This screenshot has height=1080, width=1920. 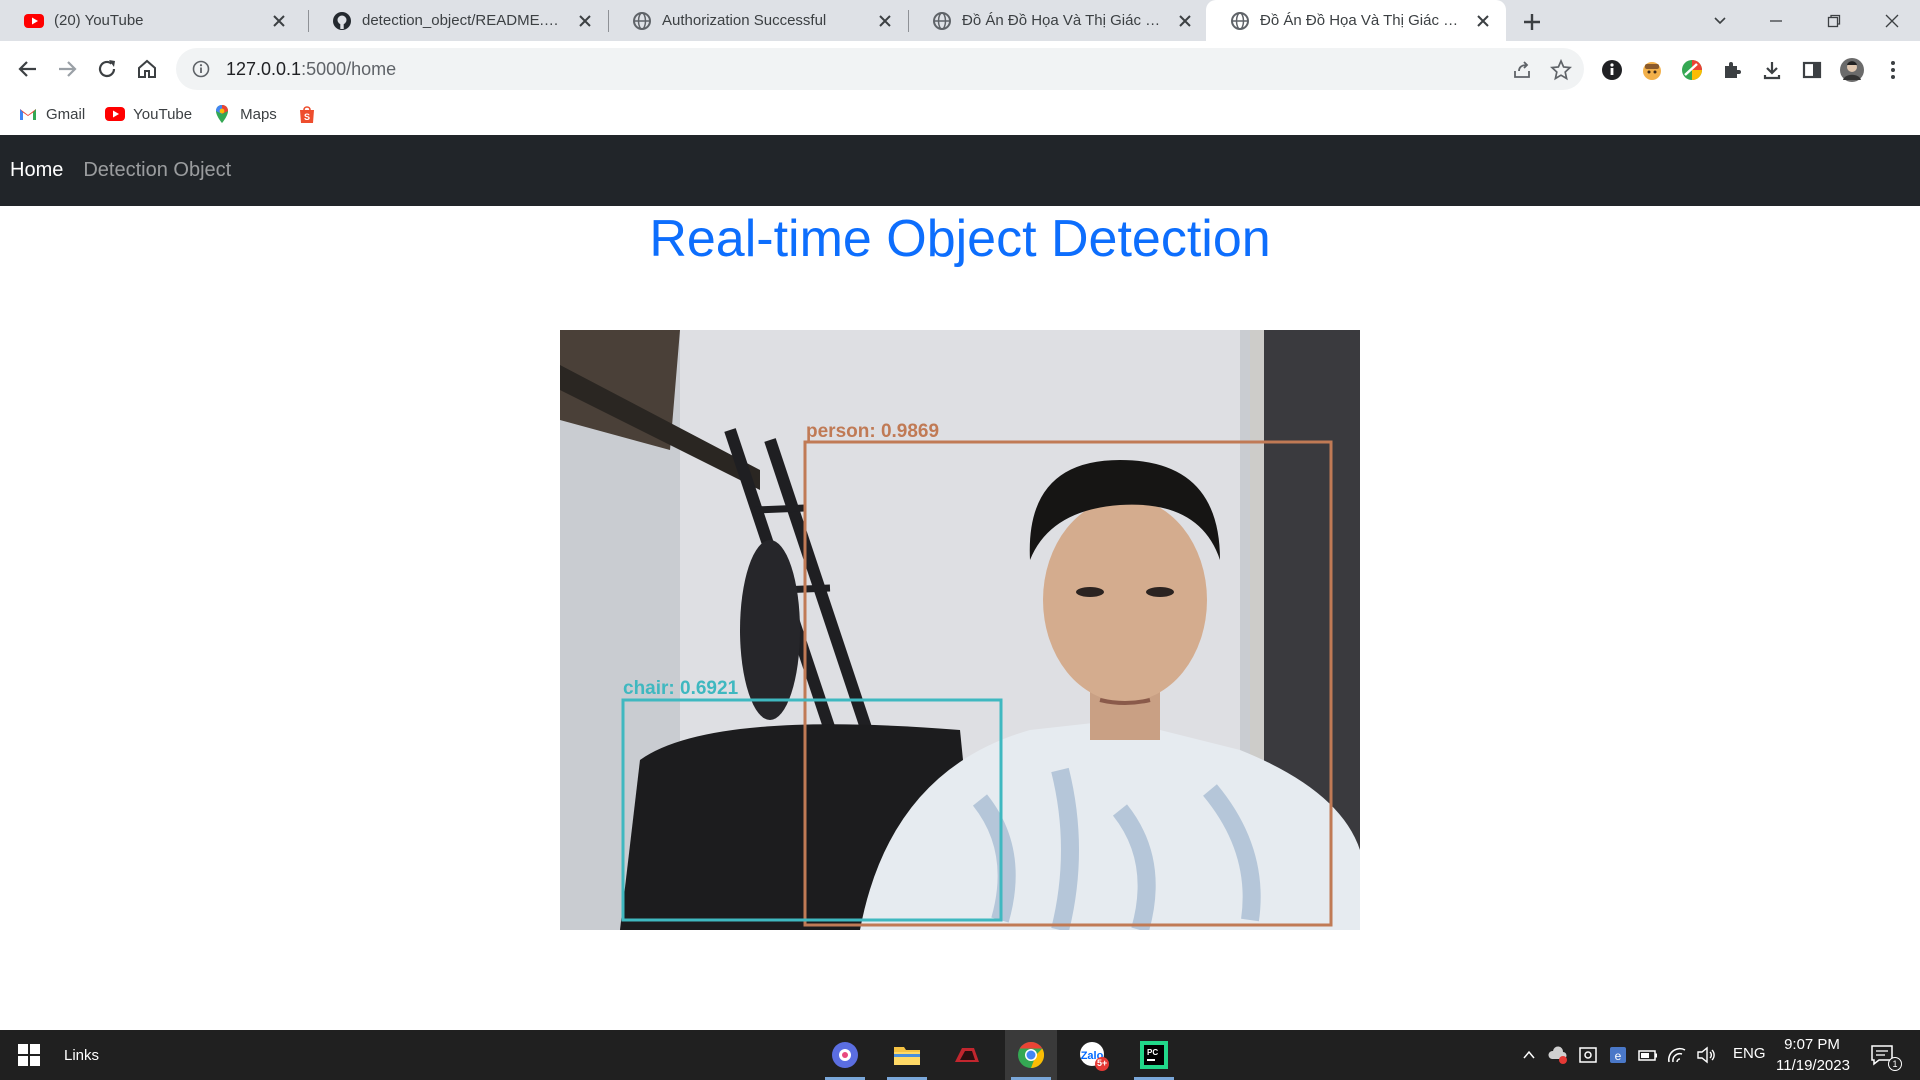 What do you see at coordinates (157, 170) in the screenshot?
I see `nav-link-detection-object: Detection Object` at bounding box center [157, 170].